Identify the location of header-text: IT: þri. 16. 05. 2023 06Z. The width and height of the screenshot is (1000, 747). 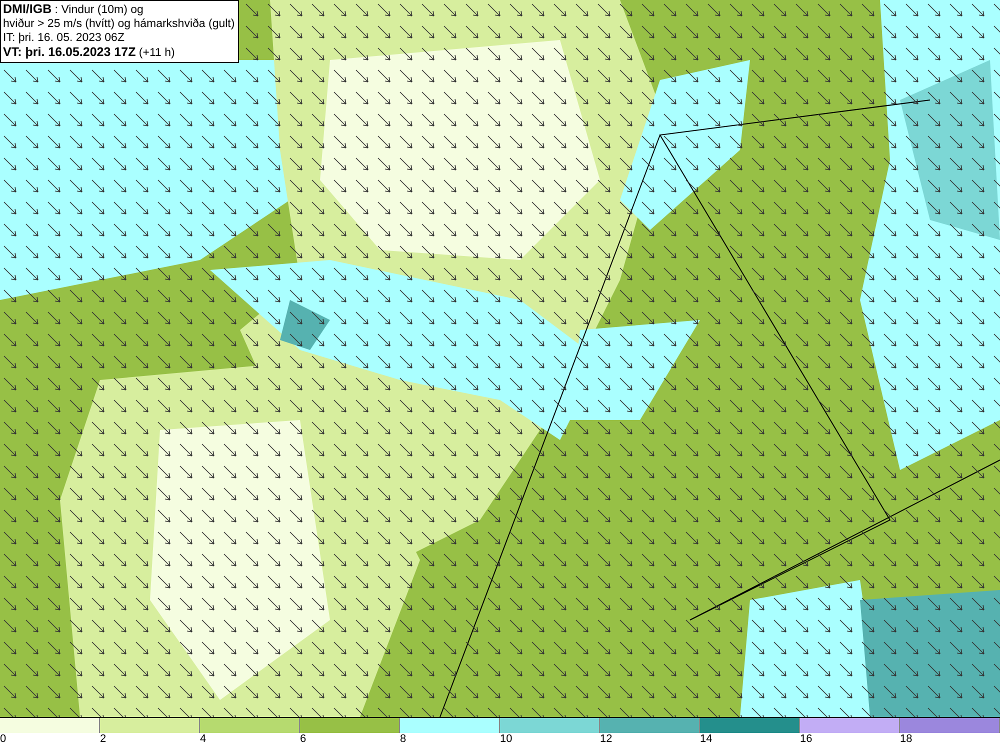
(64, 38).